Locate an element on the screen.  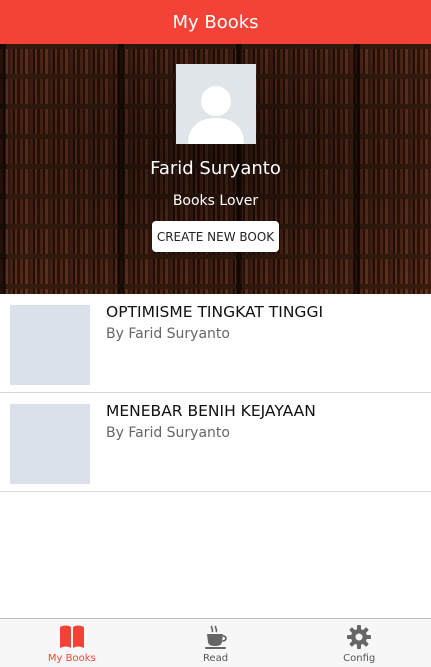
book-title: MENEBAR BENIH KEJAYAAN is located at coordinates (211, 411).